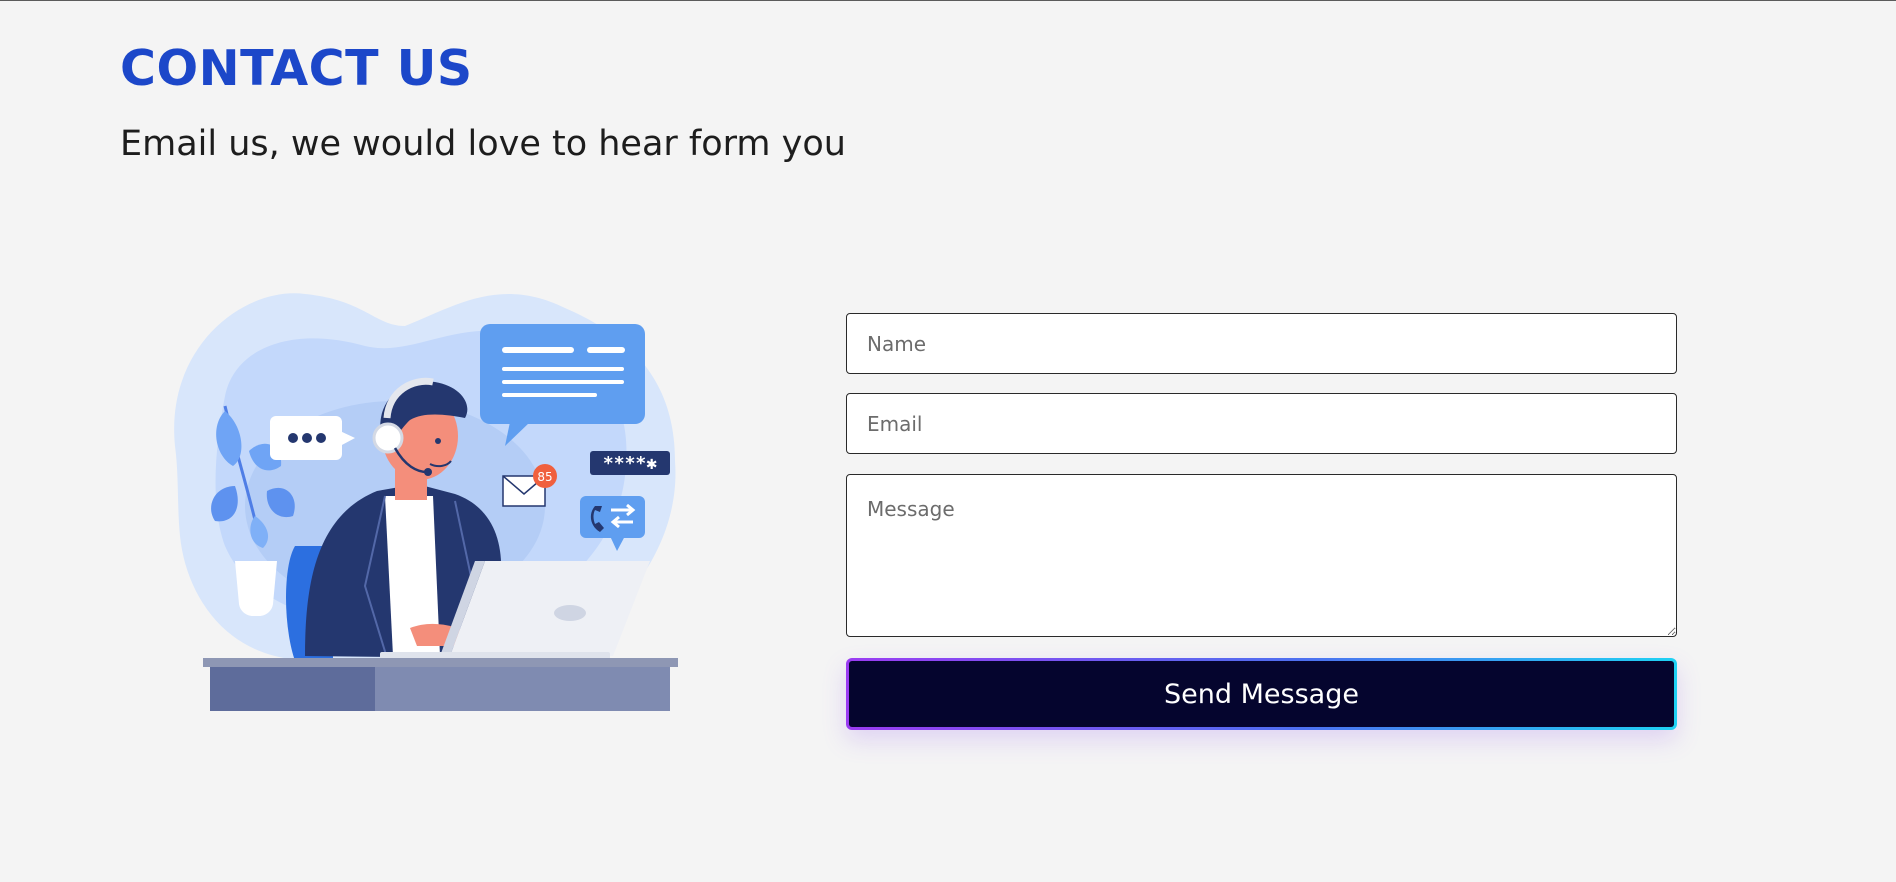  Describe the element at coordinates (426, 502) in the screenshot. I see `customer-support-illustration: ****✱ 85` at that location.